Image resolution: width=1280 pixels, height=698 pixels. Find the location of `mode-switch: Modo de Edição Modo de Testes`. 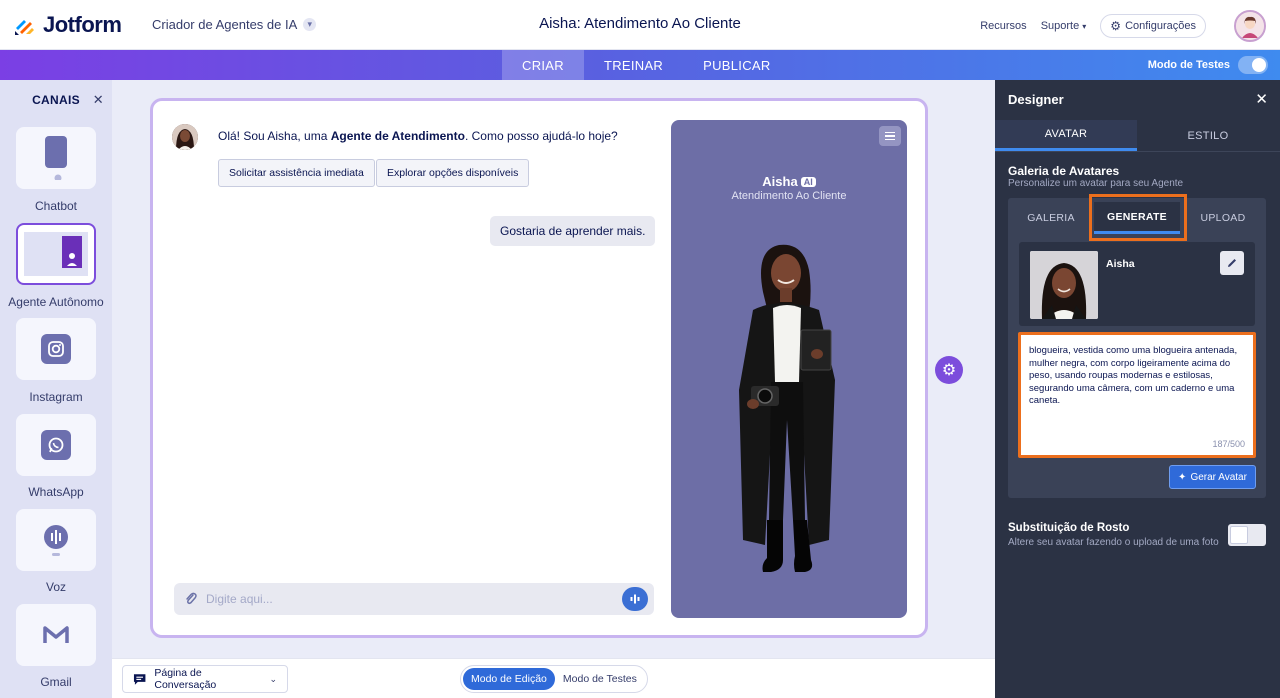

mode-switch: Modo de Edição Modo de Testes is located at coordinates (554, 679).